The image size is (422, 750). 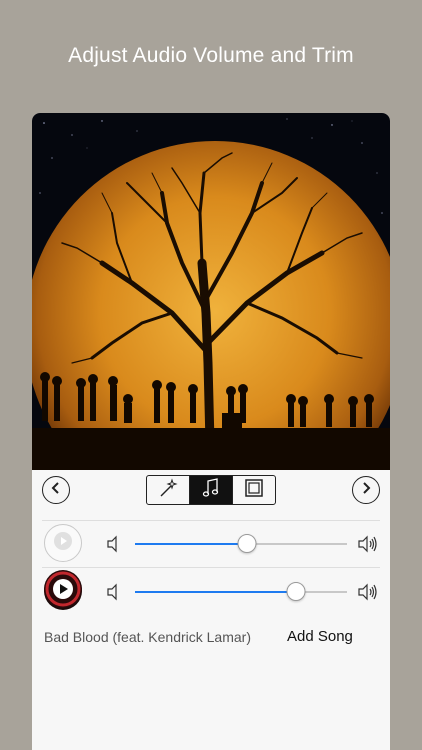 I want to click on chevron-left-icon, so click(x=56, y=490).